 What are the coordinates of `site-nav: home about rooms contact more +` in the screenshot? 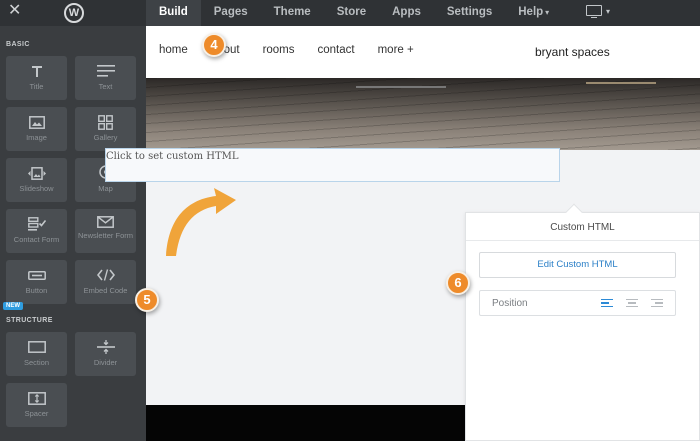 It's located at (298, 50).